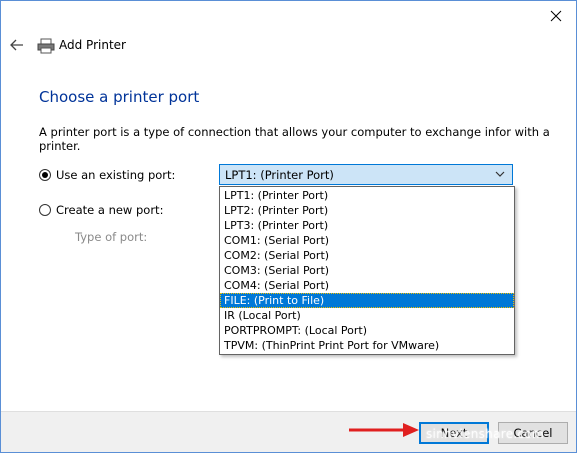  I want to click on back-button, so click(17, 45).